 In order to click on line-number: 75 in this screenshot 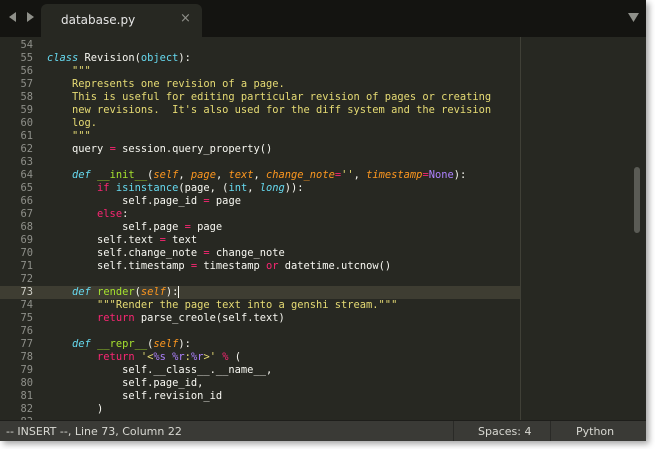, I will do `click(26, 318)`.